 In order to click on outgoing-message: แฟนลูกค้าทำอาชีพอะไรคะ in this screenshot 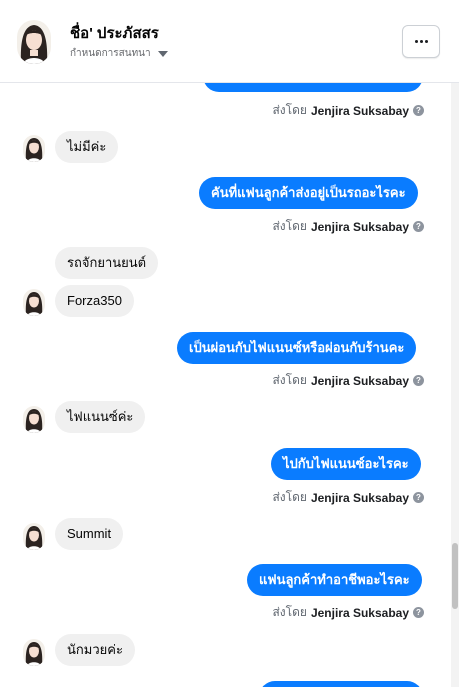, I will do `click(334, 580)`.